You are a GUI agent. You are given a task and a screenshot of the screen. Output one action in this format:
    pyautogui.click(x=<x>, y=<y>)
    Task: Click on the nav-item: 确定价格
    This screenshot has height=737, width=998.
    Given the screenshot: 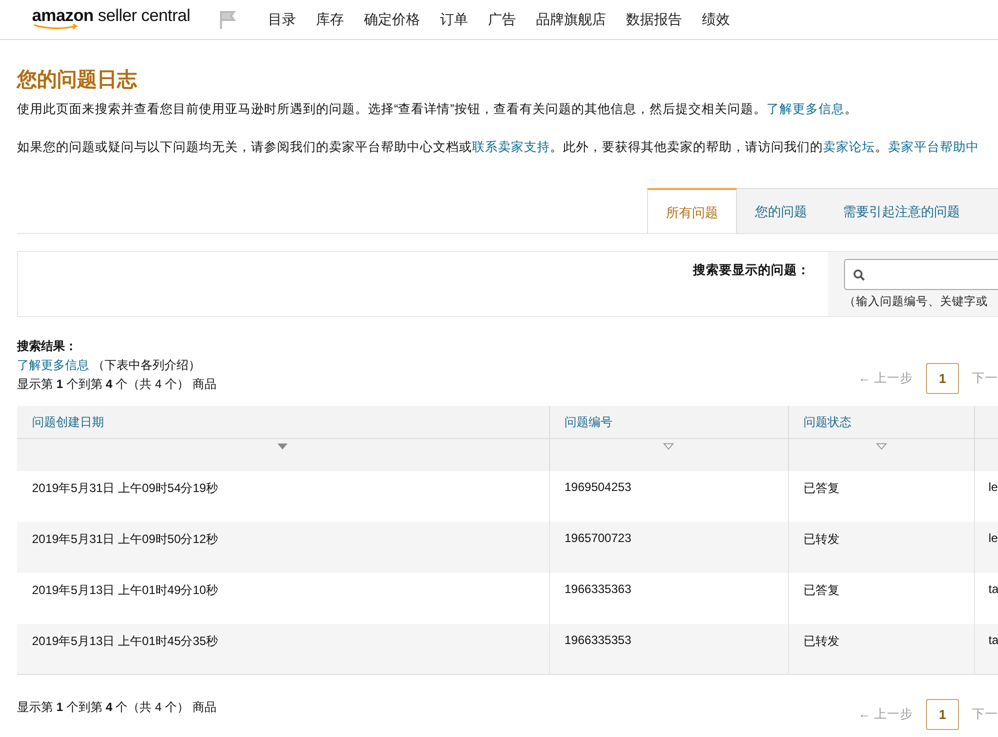 What is the action you would take?
    pyautogui.click(x=392, y=19)
    